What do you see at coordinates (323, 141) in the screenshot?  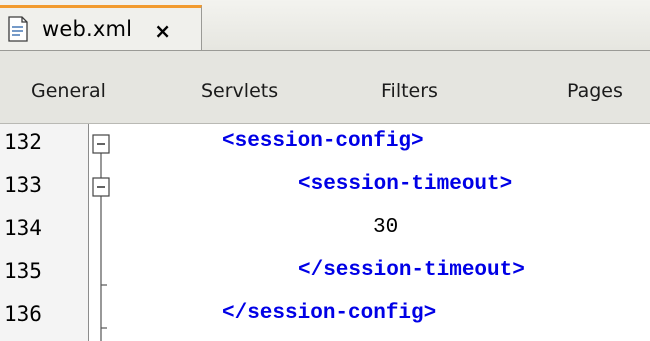 I see `xml-tag: <session-config>` at bounding box center [323, 141].